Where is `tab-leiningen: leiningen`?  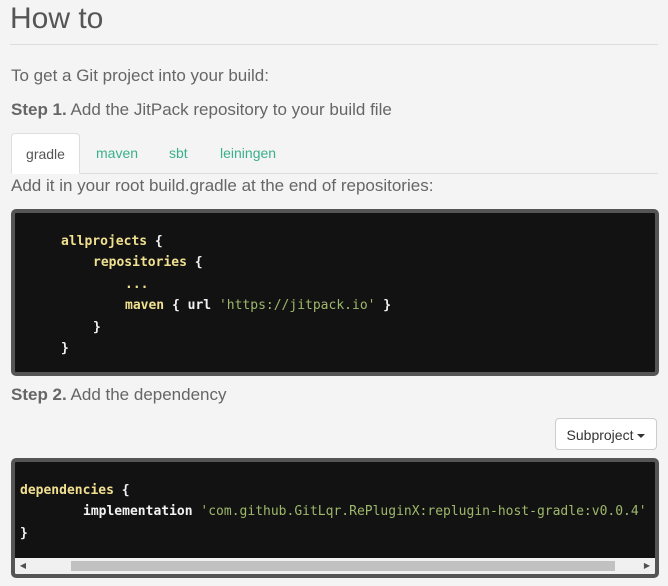 tab-leiningen: leiningen is located at coordinates (248, 152).